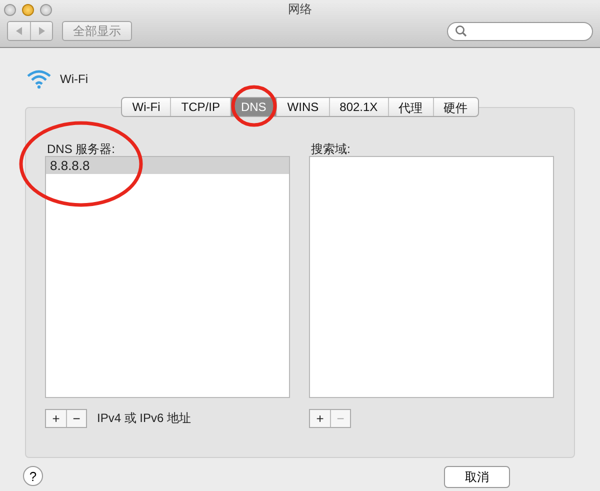  What do you see at coordinates (331, 148) in the screenshot?
I see `list-label: 搜索域:` at bounding box center [331, 148].